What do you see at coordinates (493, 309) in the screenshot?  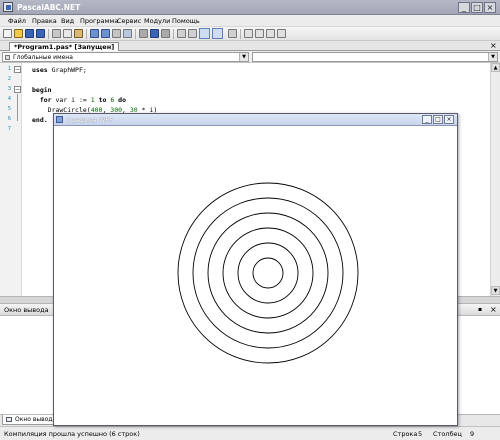 I see `close-icon: ×` at bounding box center [493, 309].